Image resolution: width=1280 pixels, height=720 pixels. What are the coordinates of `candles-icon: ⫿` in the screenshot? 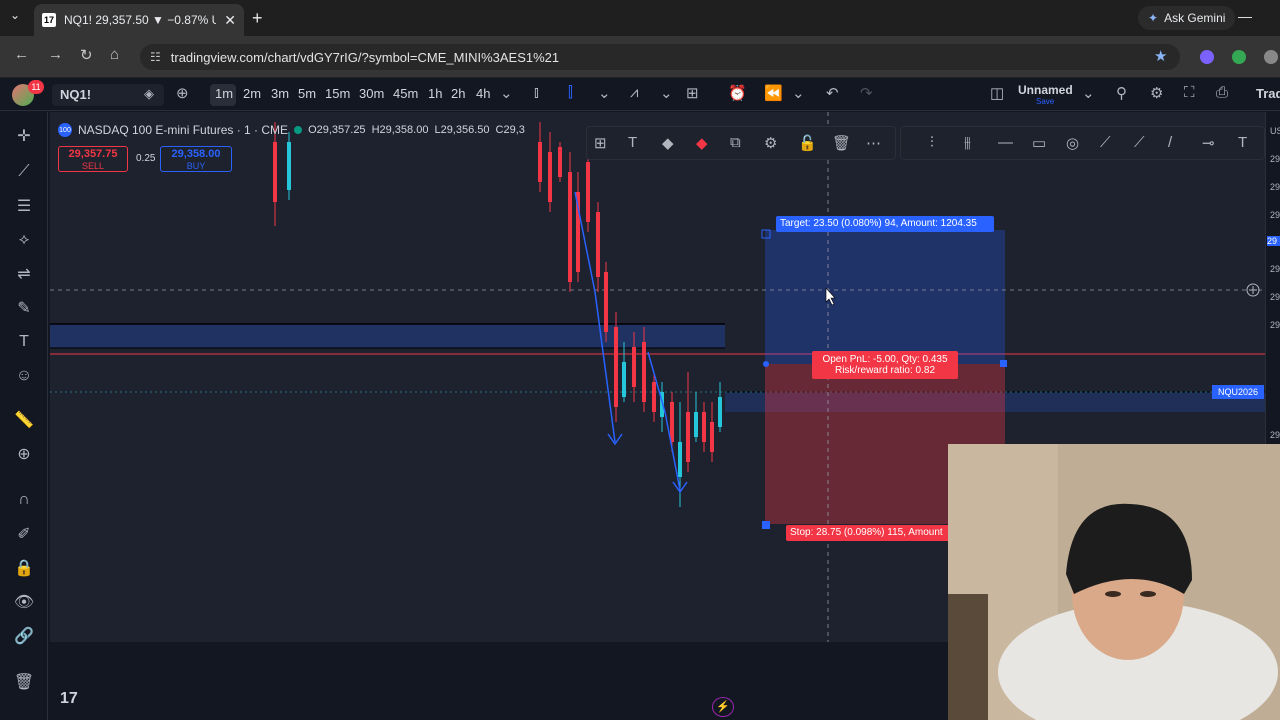 It's located at (570, 92).